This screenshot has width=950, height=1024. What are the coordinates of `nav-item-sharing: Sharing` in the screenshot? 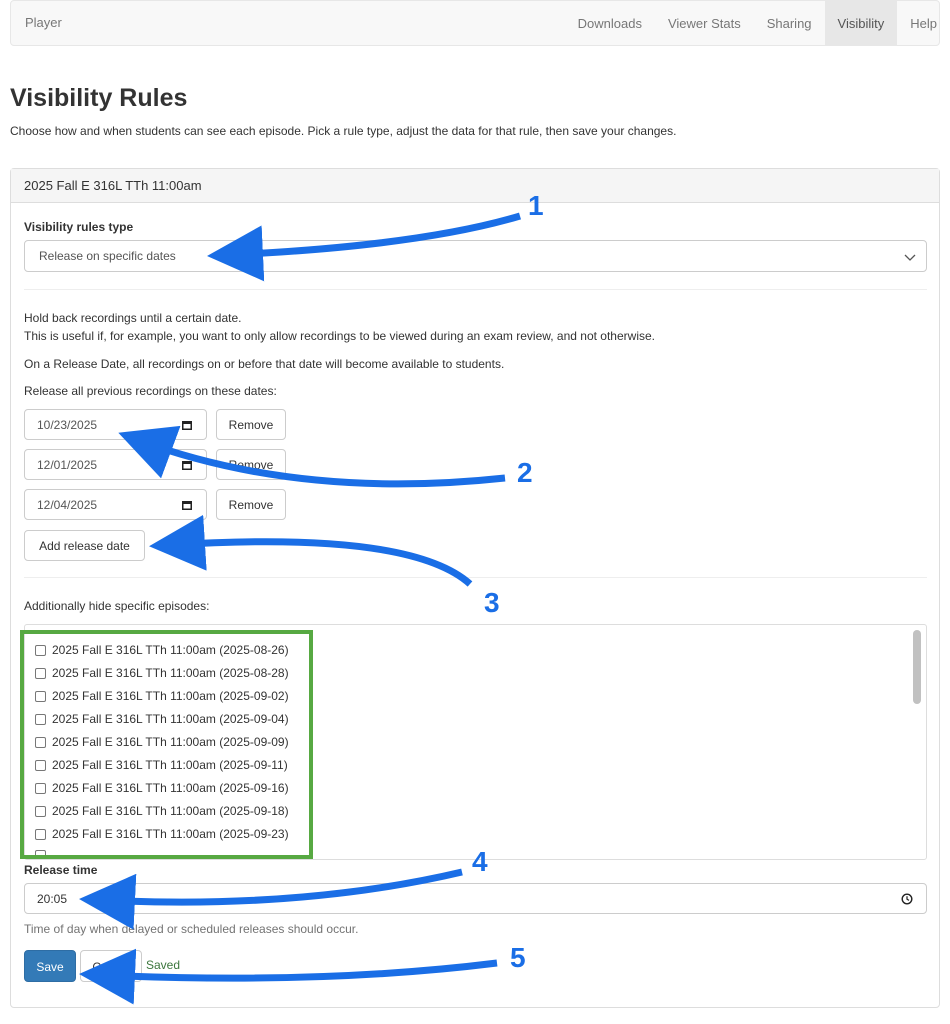 It's located at (789, 23).